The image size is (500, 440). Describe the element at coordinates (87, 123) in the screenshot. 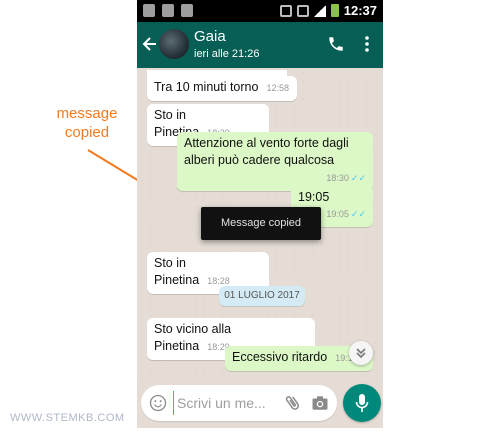

I see `annotation-label: message copied` at that location.